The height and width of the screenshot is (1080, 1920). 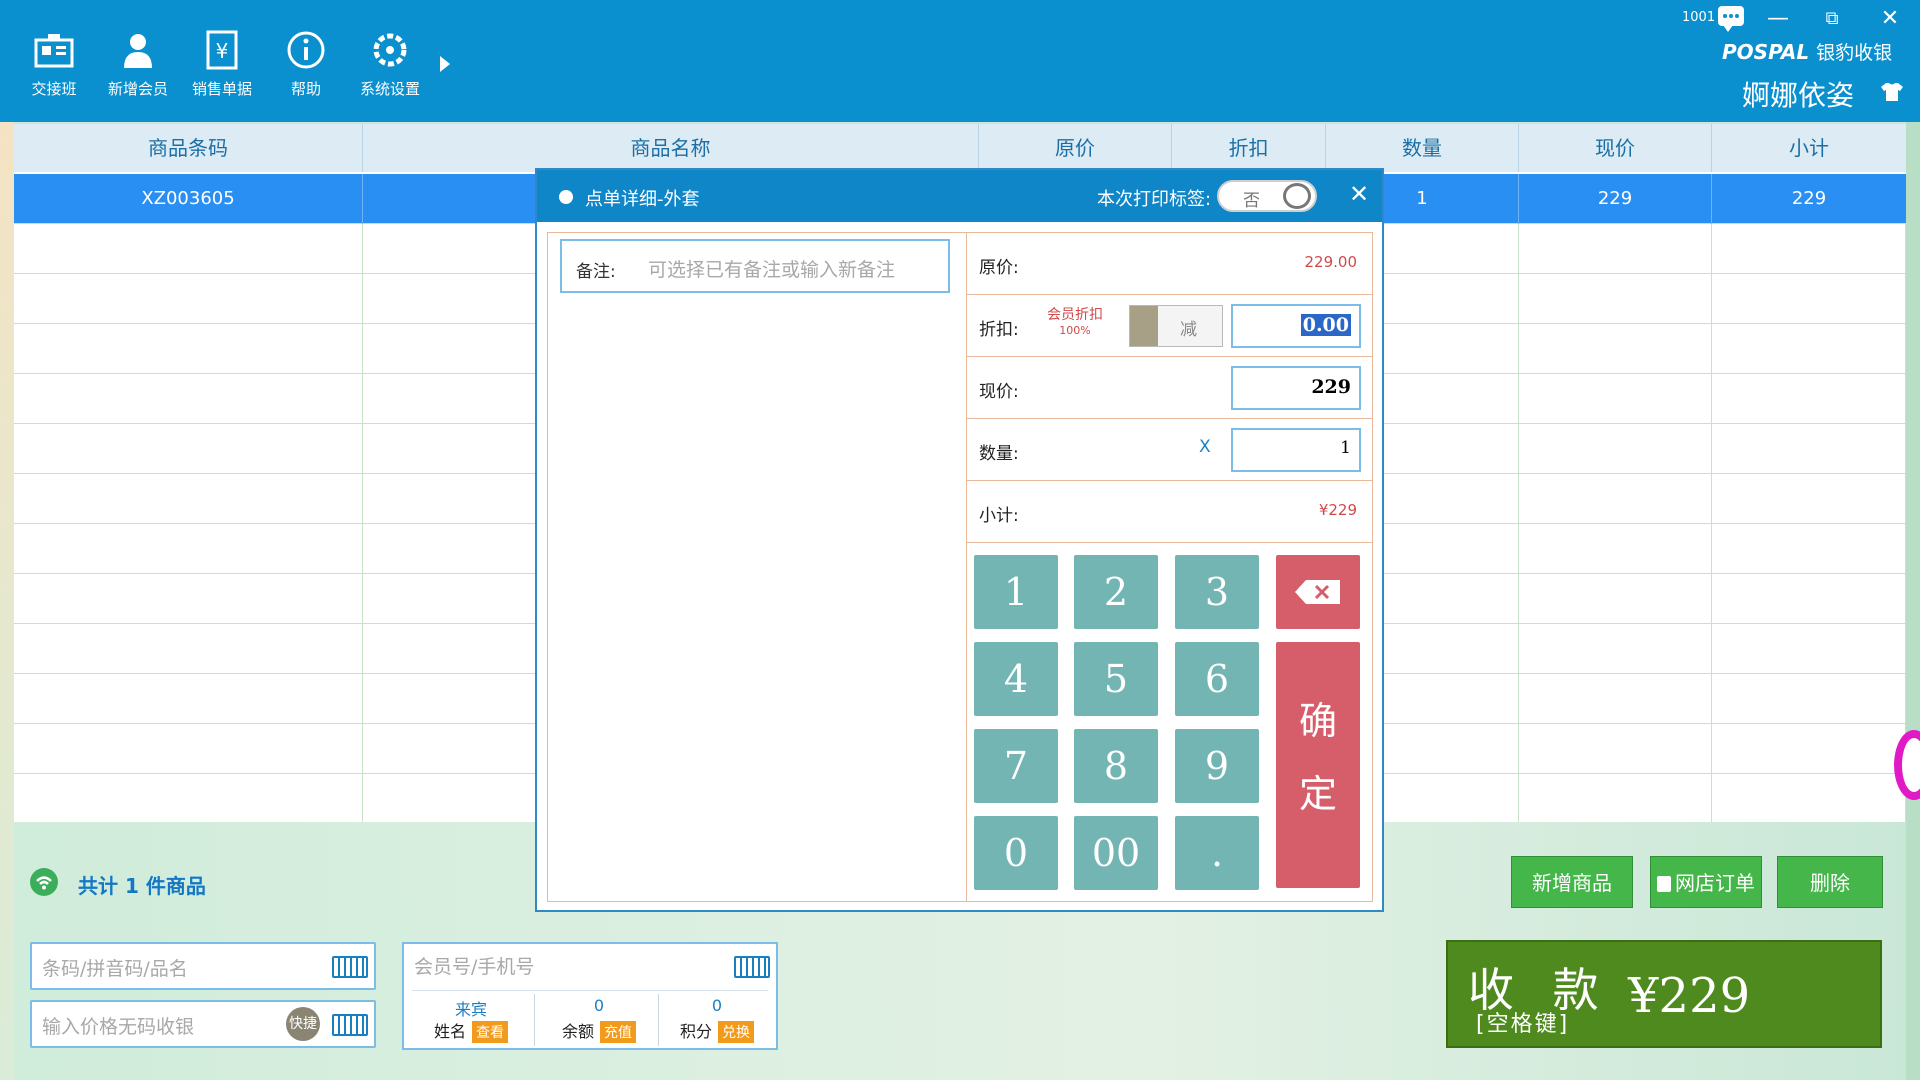 I want to click on col-price: 现价, so click(x=1615, y=148).